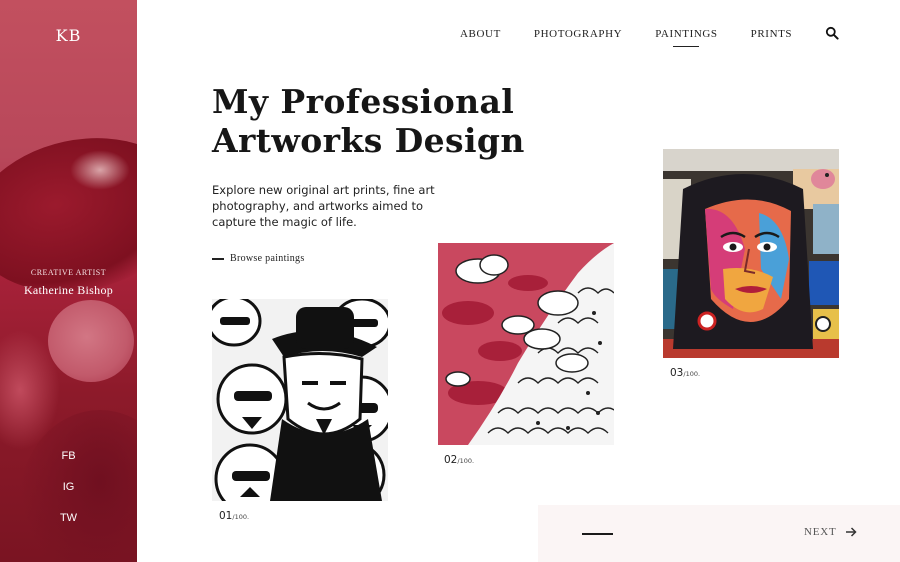 The image size is (900, 562). Describe the element at coordinates (578, 34) in the screenshot. I see `nav-item-photography: PHOTOGRAPHY` at that location.